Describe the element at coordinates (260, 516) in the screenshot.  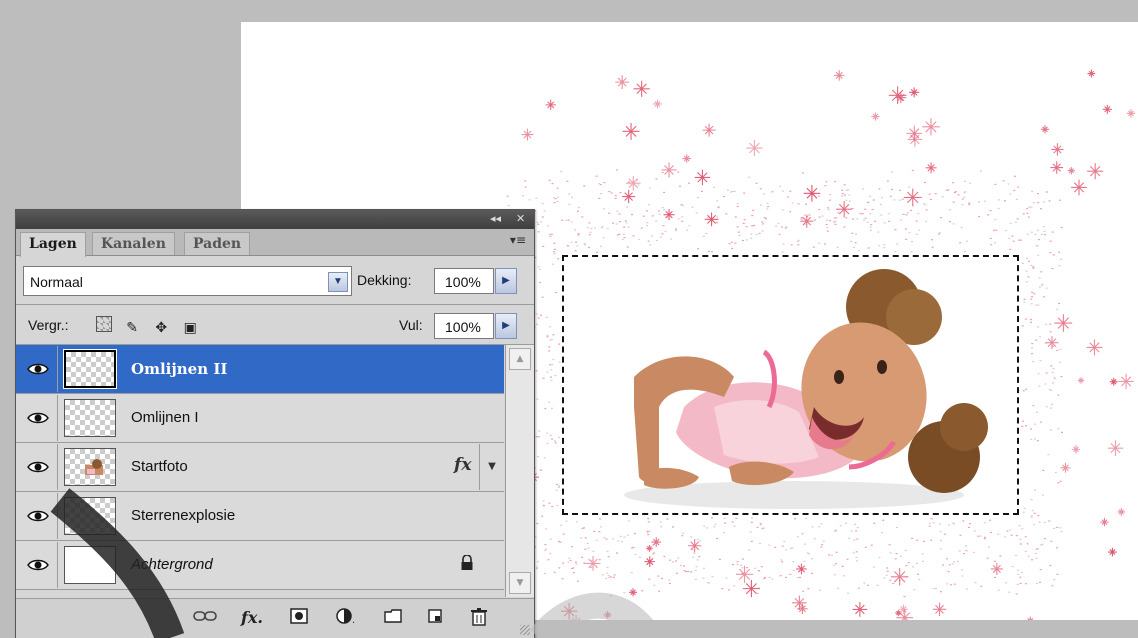
I see `layer-row-sterrenexplosie: Sterrenexplosie` at that location.